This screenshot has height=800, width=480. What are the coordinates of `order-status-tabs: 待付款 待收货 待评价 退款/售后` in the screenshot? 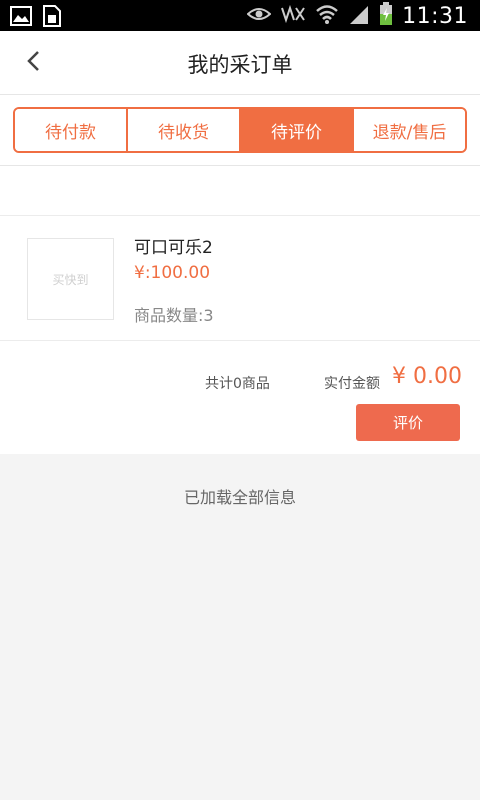 It's located at (240, 130).